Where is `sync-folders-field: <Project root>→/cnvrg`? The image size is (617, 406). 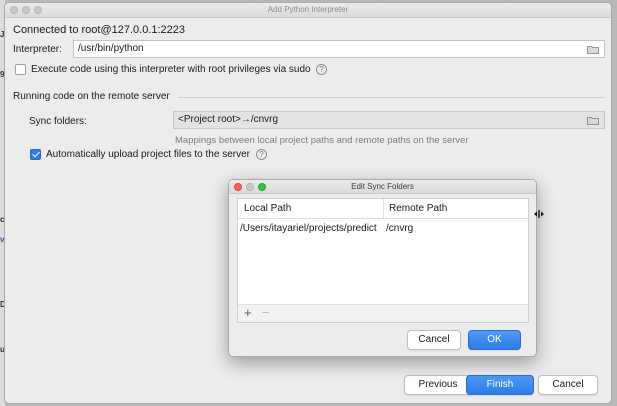
sync-folders-field: <Project root>→/cnvrg is located at coordinates (389, 120).